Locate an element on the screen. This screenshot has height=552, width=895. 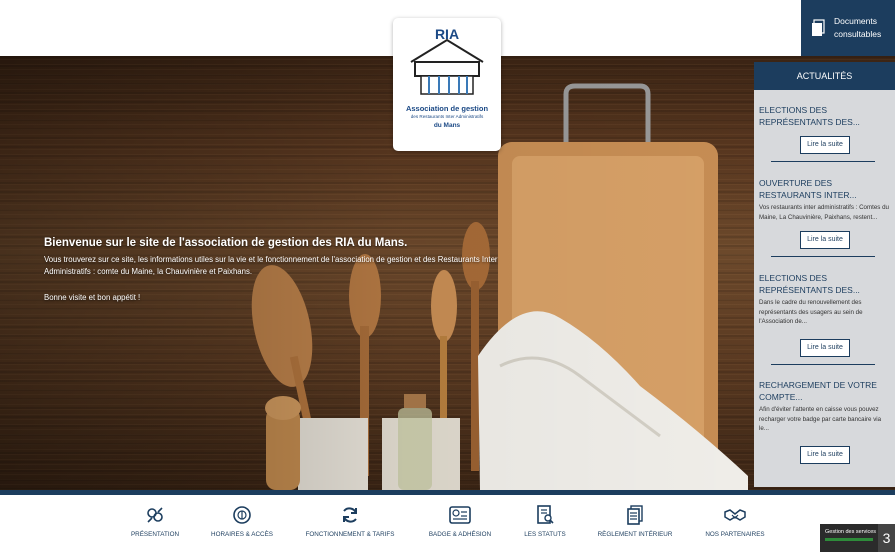
news-heading: ACTUALITÉS is located at coordinates (824, 76).